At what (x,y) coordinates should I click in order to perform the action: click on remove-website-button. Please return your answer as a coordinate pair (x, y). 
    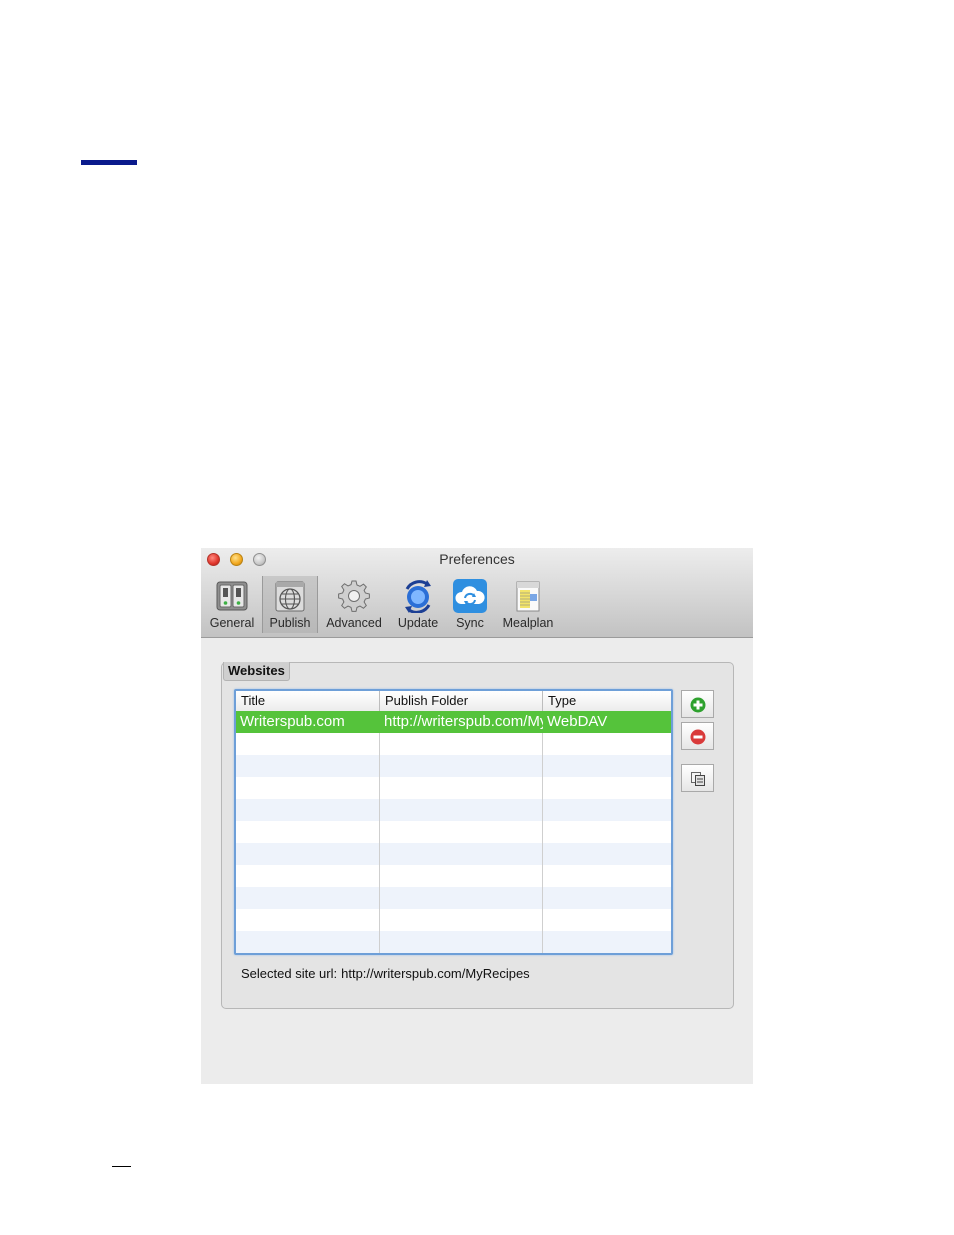
    Looking at the image, I should click on (697, 736).